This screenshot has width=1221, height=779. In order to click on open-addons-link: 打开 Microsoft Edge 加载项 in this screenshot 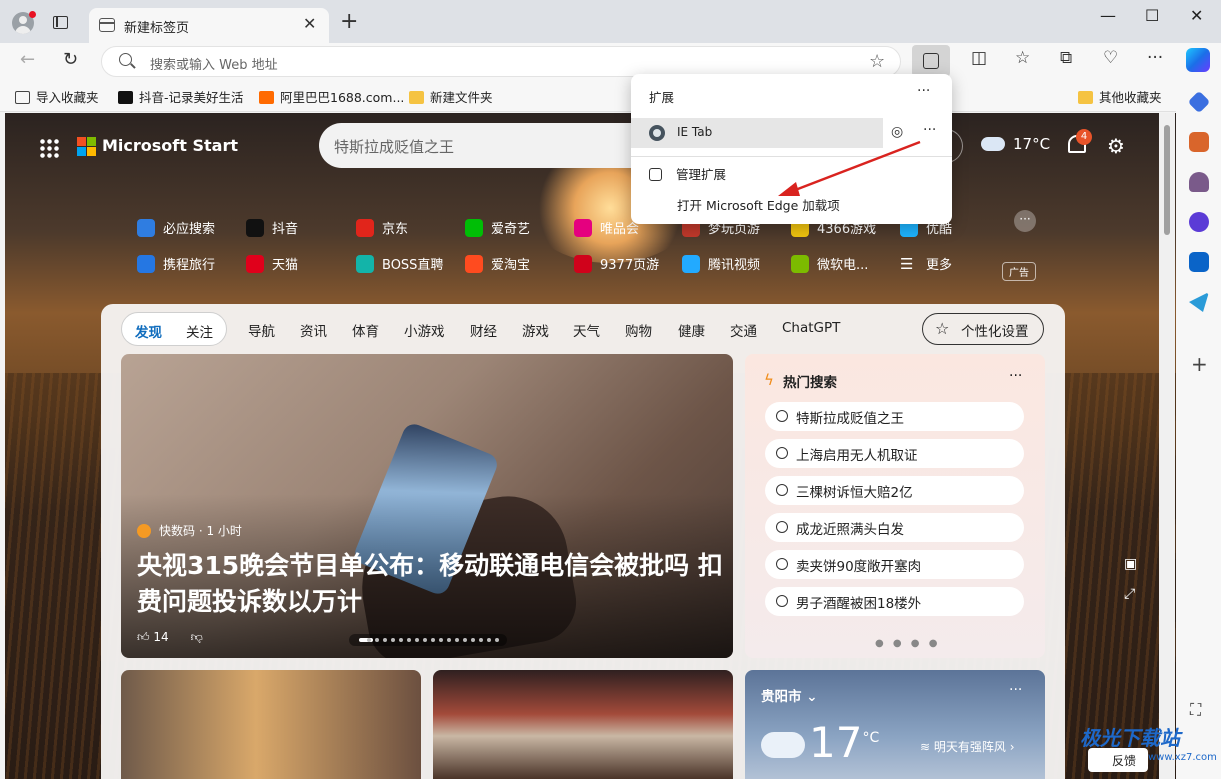, I will do `click(758, 204)`.